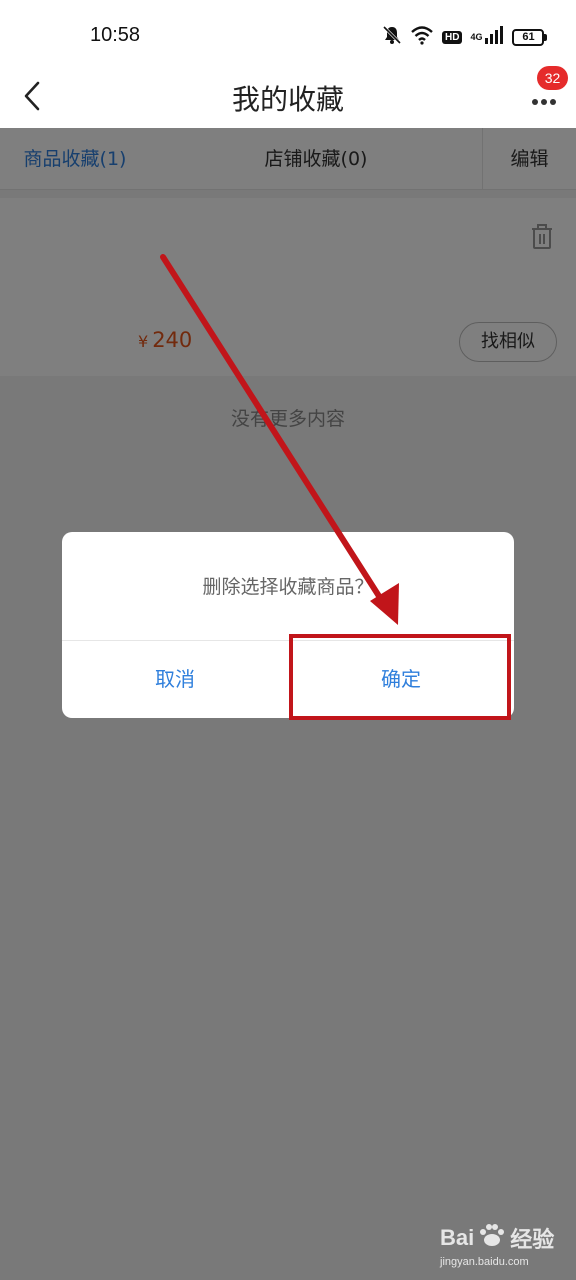 This screenshot has height=1280, width=576. I want to click on battery-icon: 61, so click(530, 37).